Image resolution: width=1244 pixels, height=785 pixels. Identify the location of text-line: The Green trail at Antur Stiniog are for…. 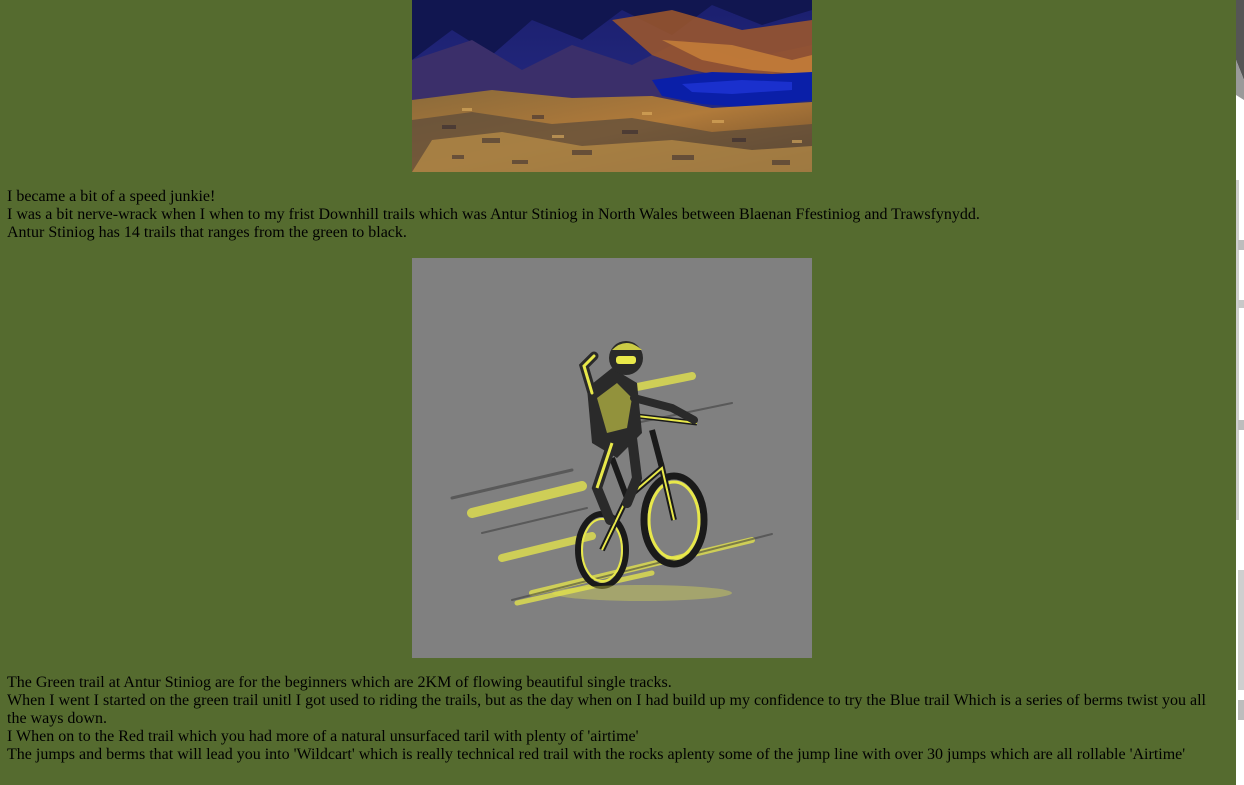
(339, 682).